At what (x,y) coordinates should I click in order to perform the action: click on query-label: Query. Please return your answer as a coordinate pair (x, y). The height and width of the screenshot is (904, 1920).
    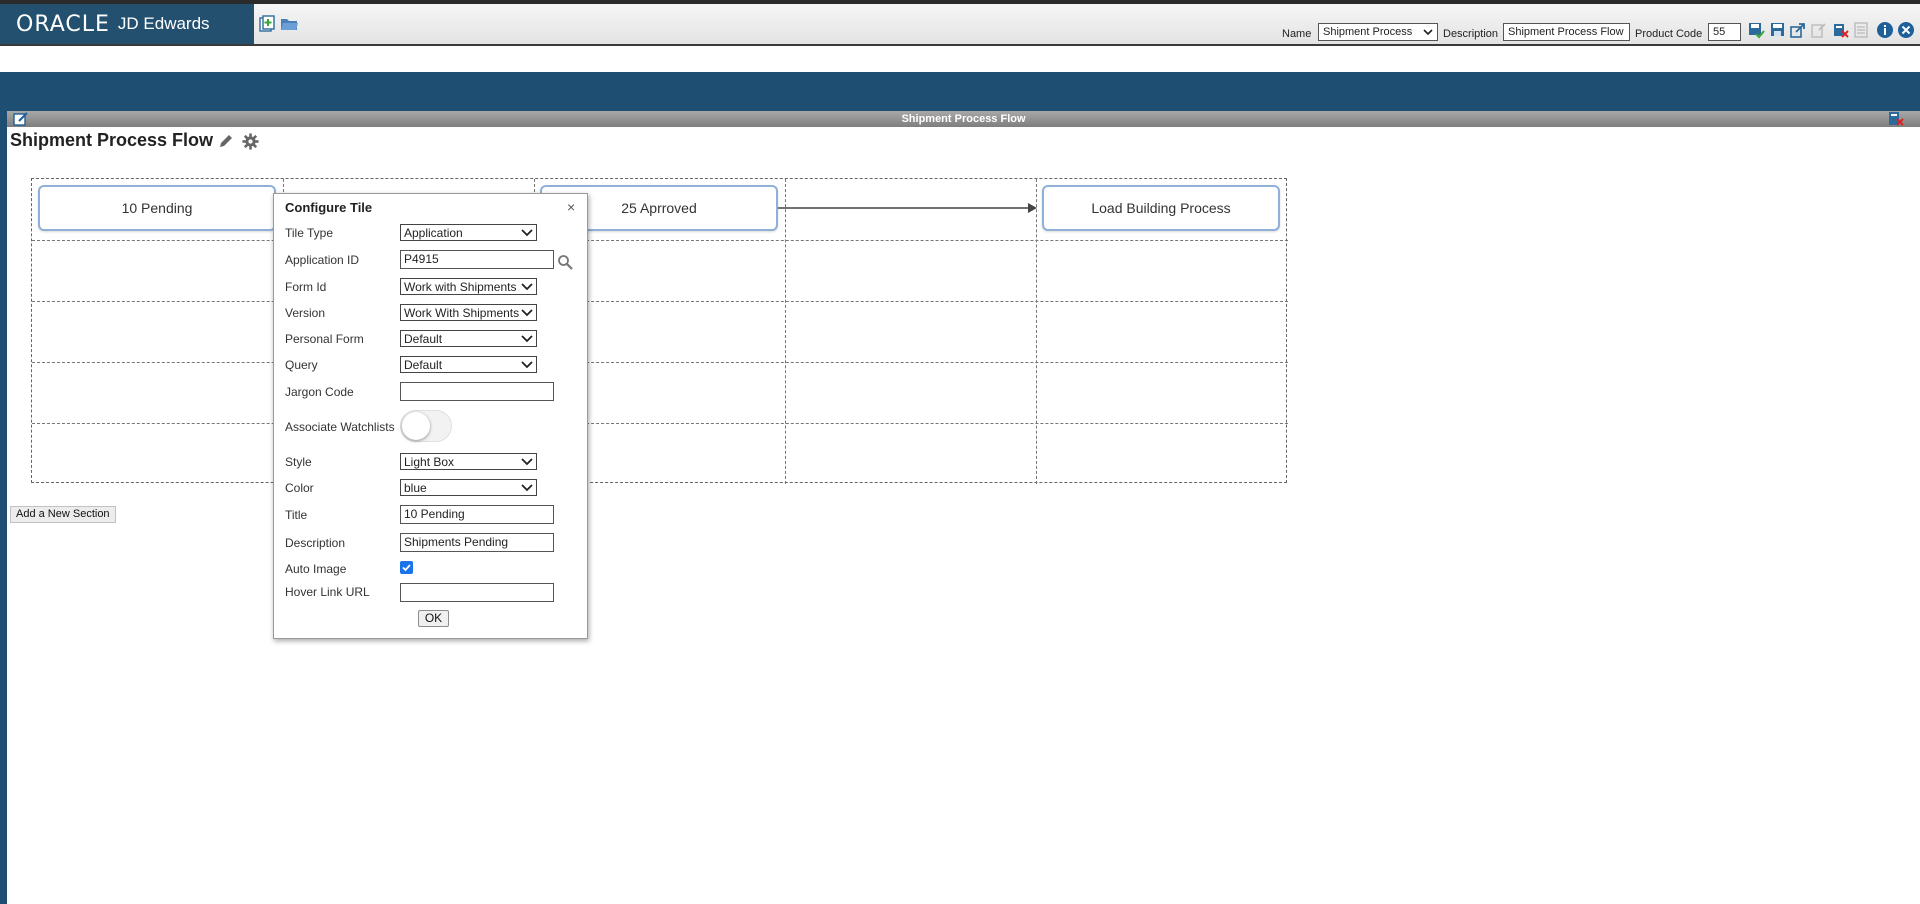
    Looking at the image, I should click on (301, 365).